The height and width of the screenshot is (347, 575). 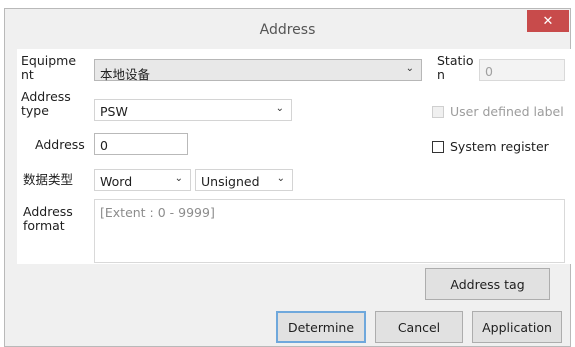 I want to click on equipment-select: 本地设备 ⌄, so click(x=258, y=70).